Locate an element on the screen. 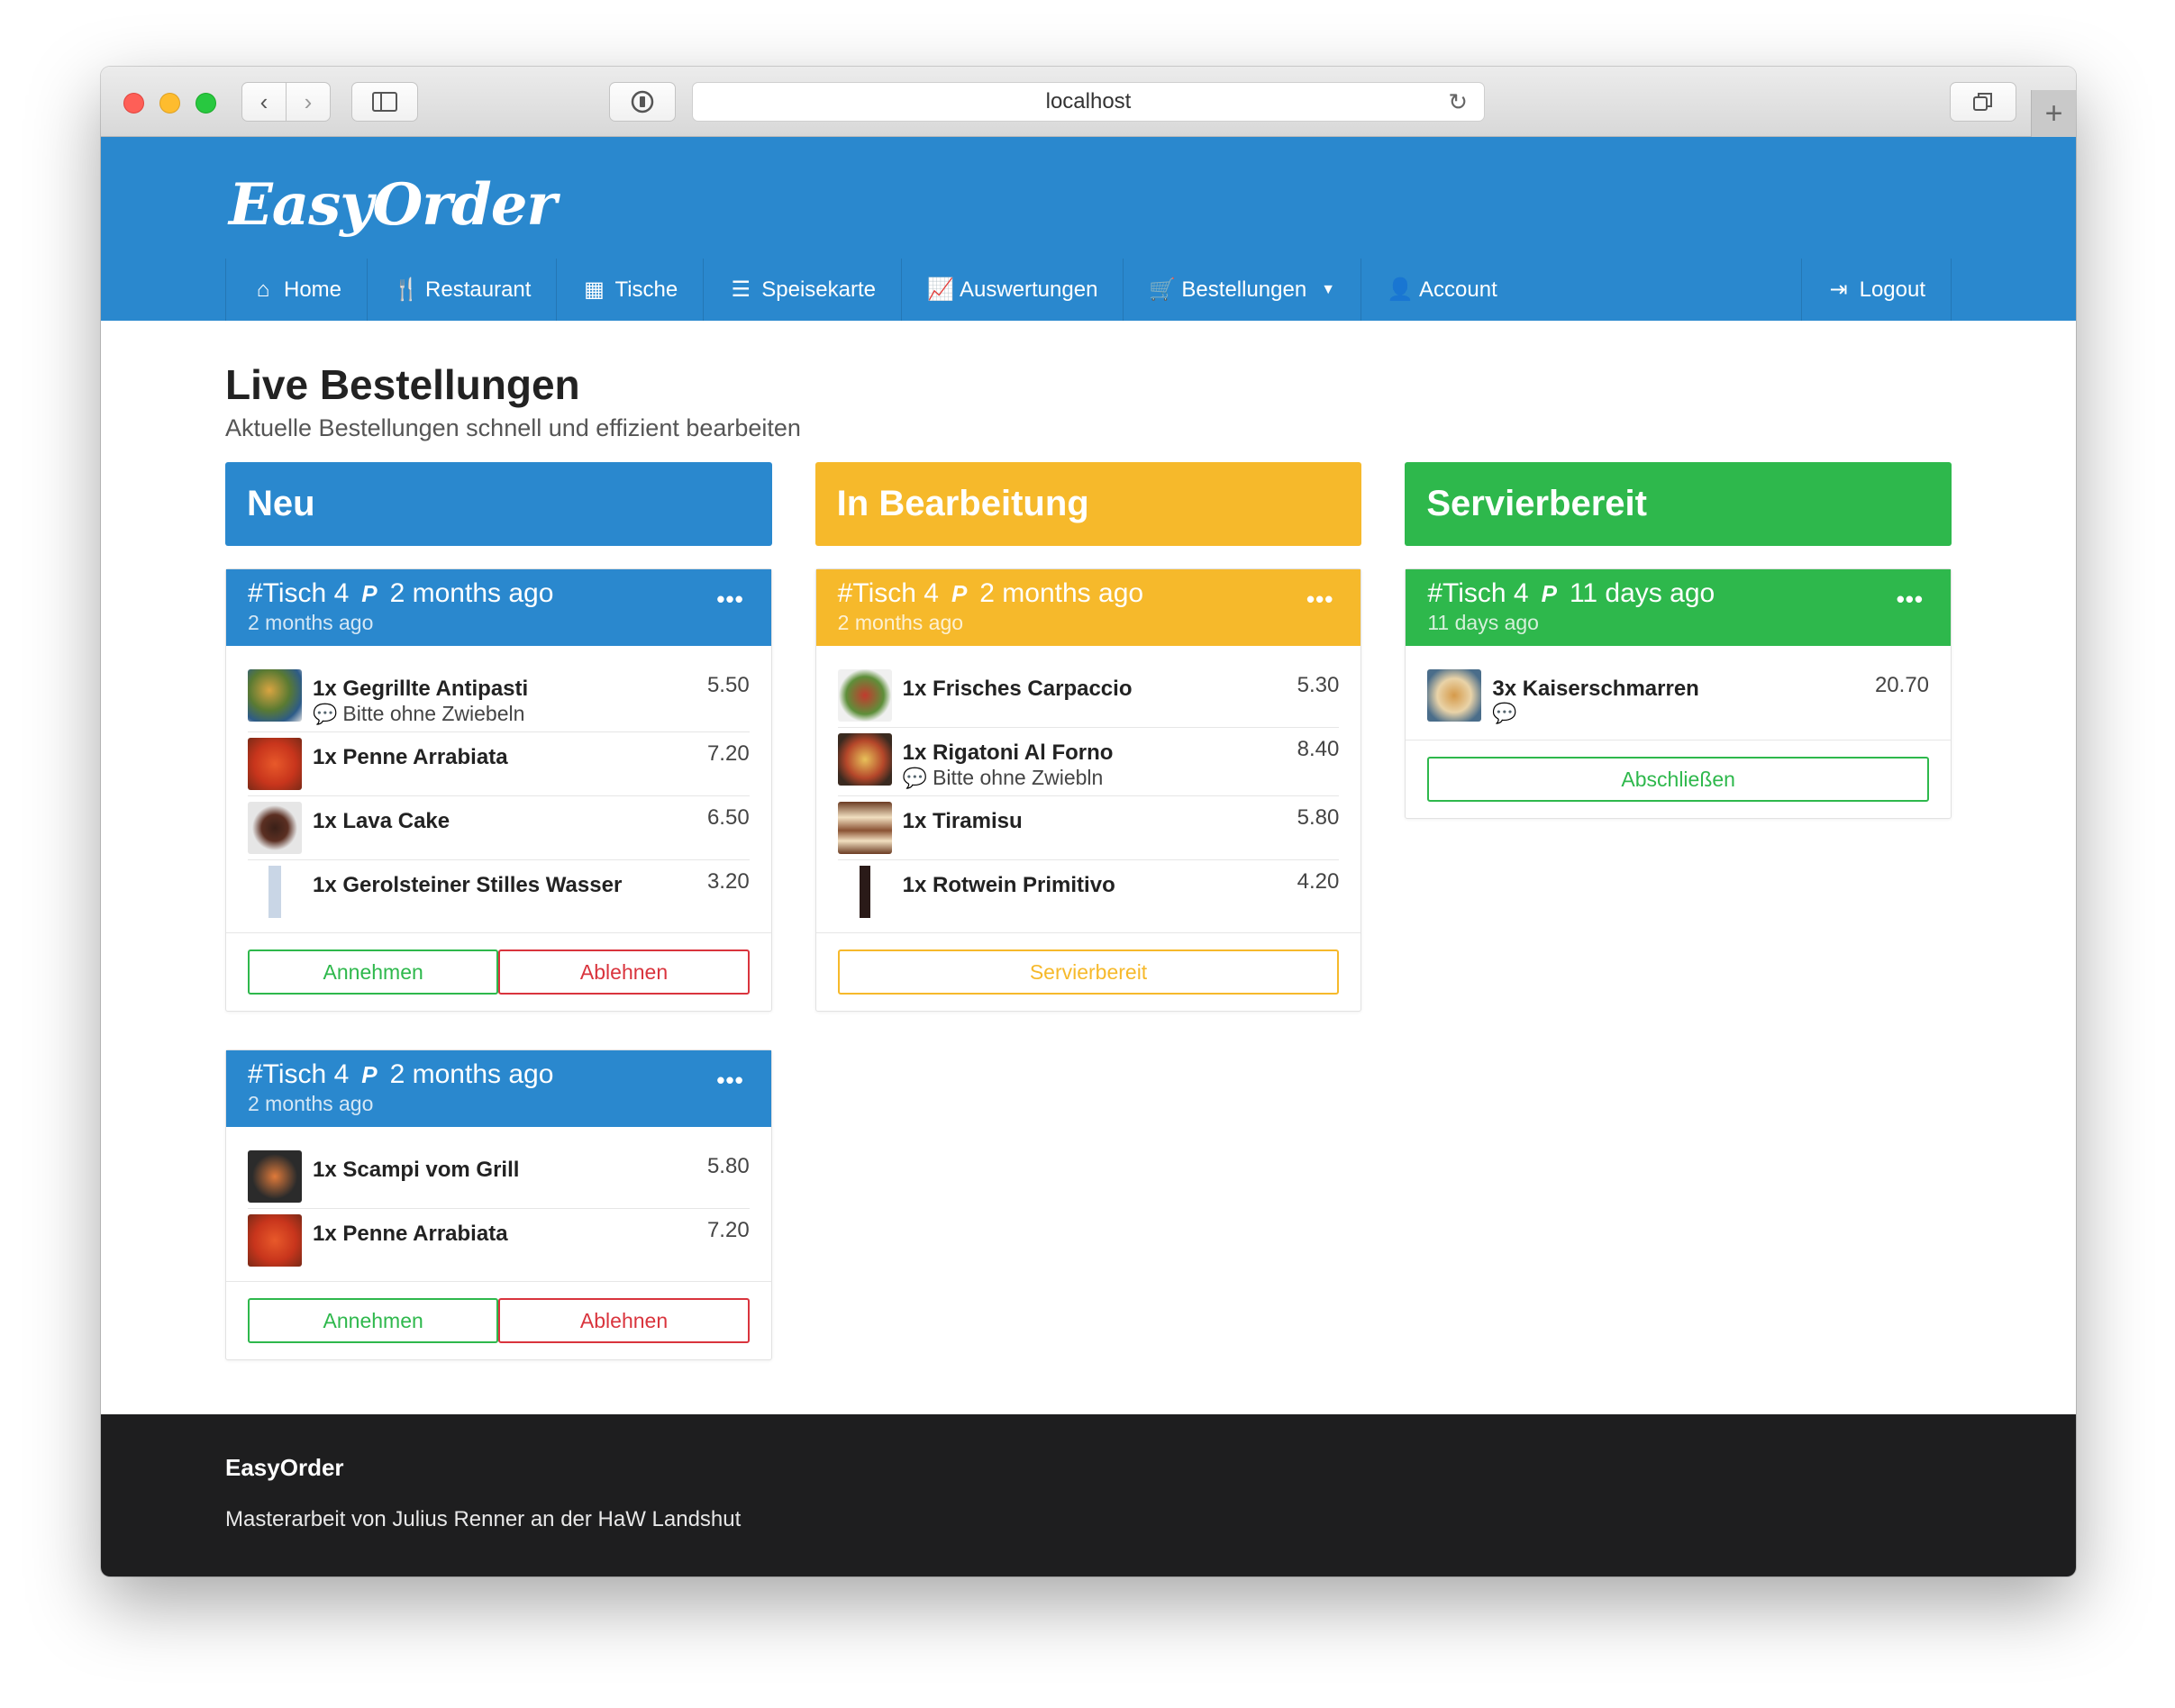 The height and width of the screenshot is (1708, 2175). chart-icon: 📈 is located at coordinates (940, 289).